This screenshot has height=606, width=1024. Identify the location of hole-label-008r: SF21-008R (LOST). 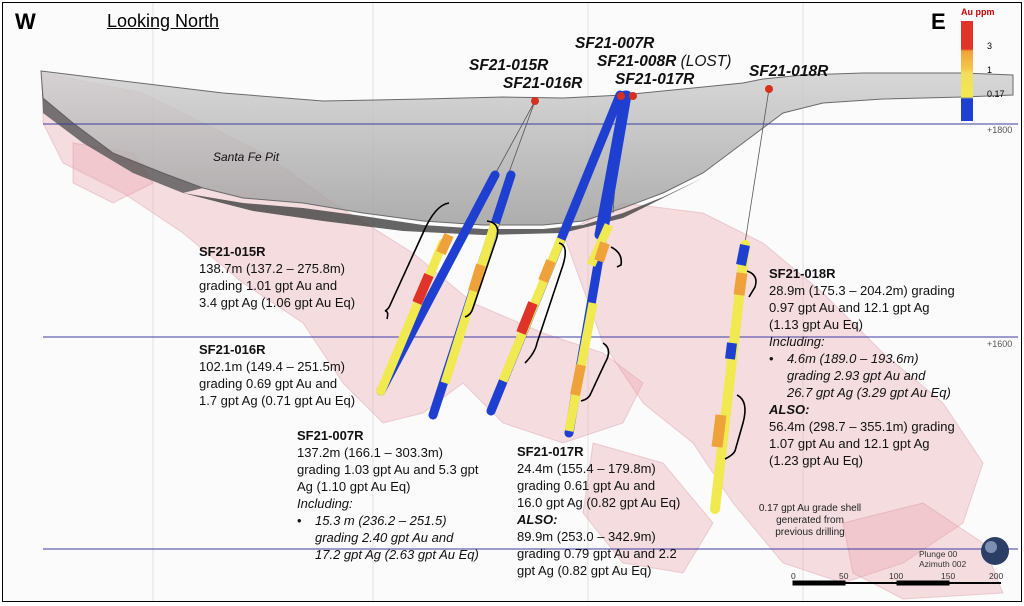
(664, 62).